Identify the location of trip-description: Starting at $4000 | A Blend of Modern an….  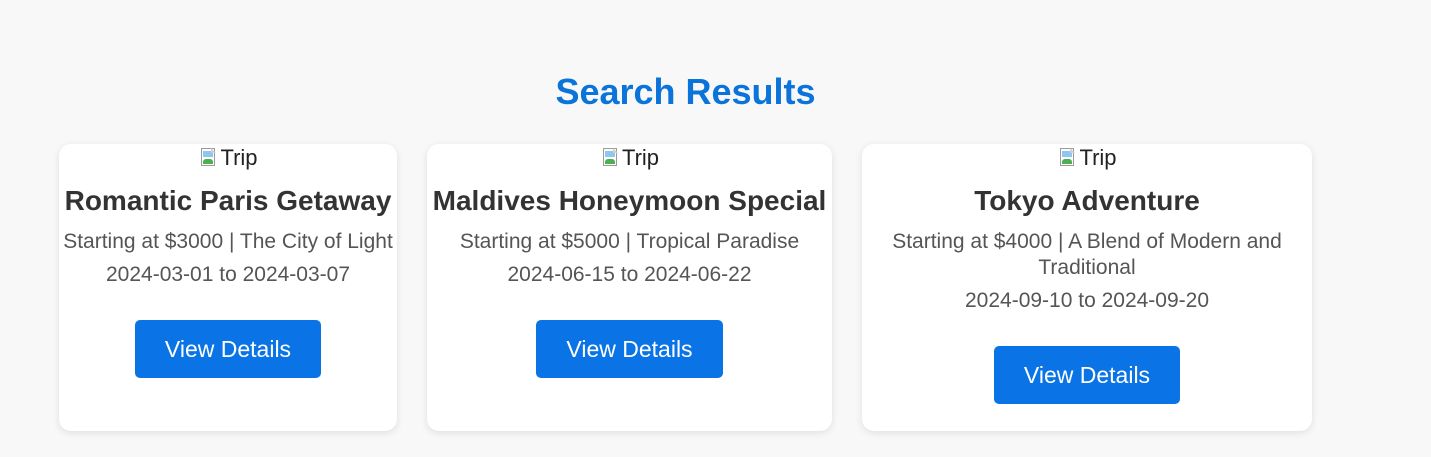
(1087, 254).